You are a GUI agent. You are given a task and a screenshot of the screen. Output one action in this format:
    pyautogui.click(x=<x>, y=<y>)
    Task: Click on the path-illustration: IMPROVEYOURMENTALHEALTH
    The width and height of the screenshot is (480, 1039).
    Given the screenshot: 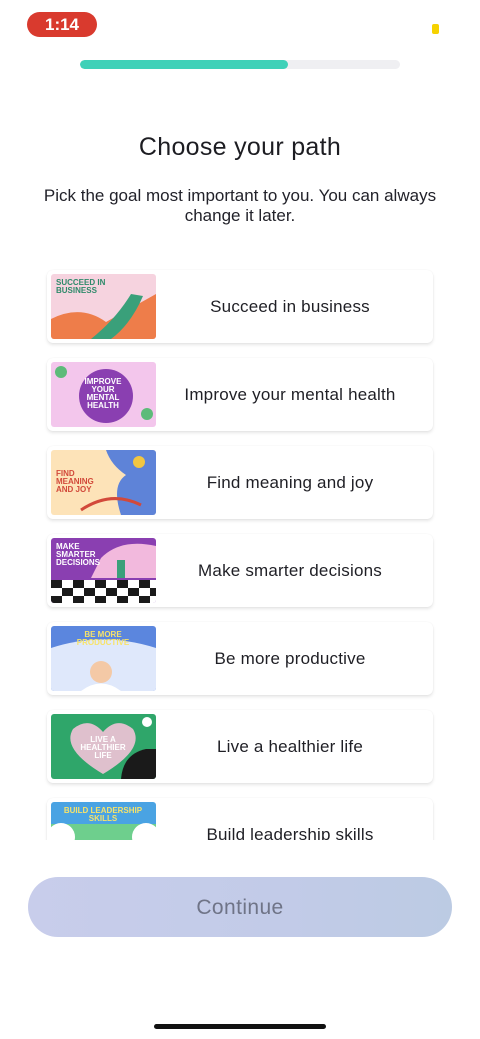 What is the action you would take?
    pyautogui.click(x=103, y=394)
    